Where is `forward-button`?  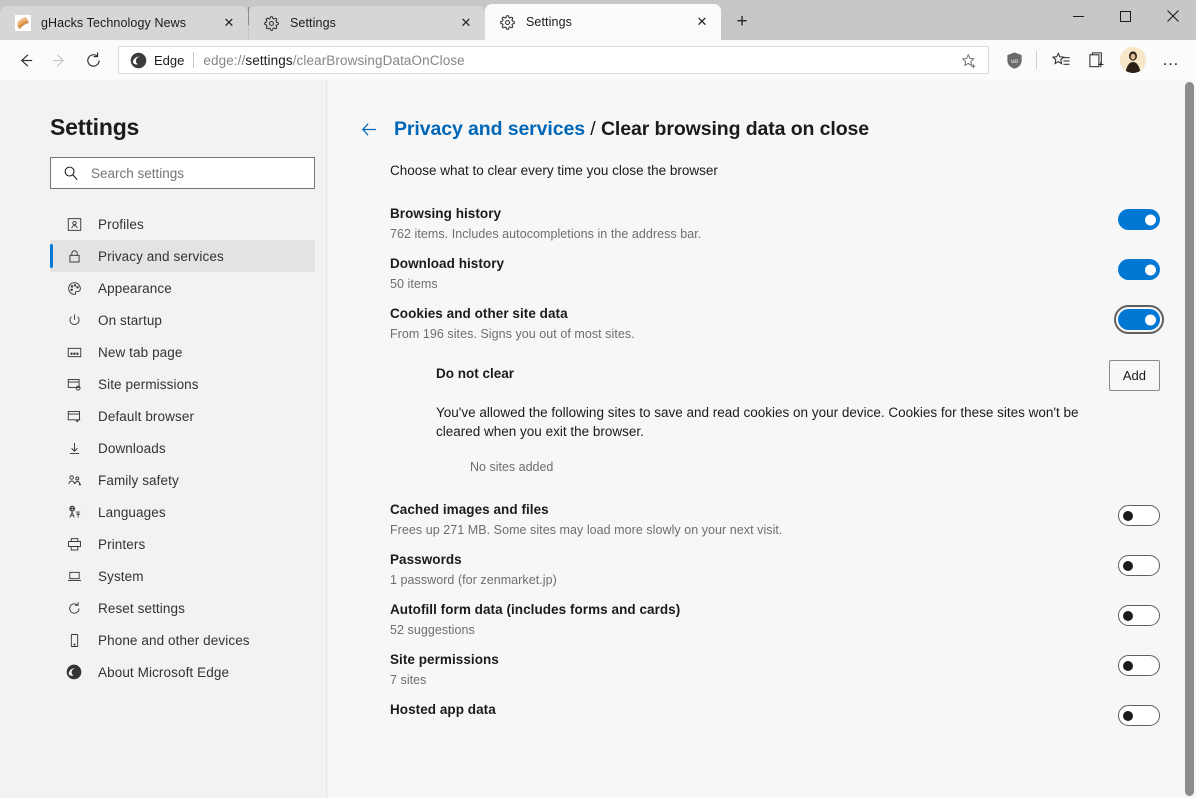 forward-button is located at coordinates (59, 60).